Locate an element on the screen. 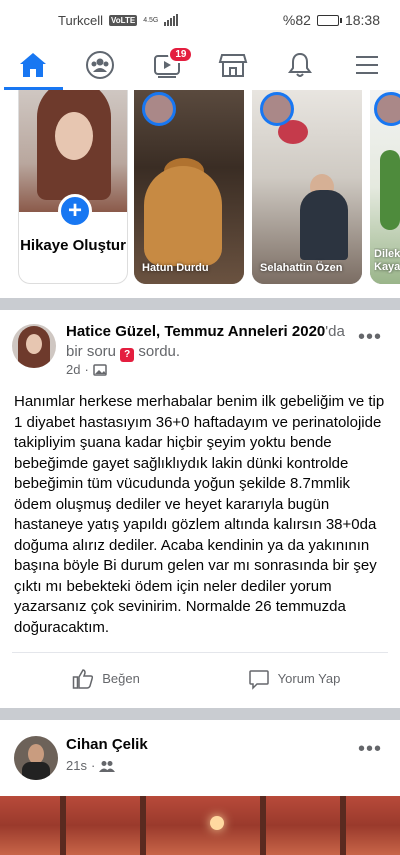 The image size is (400, 855). signal-icon is located at coordinates (171, 20).